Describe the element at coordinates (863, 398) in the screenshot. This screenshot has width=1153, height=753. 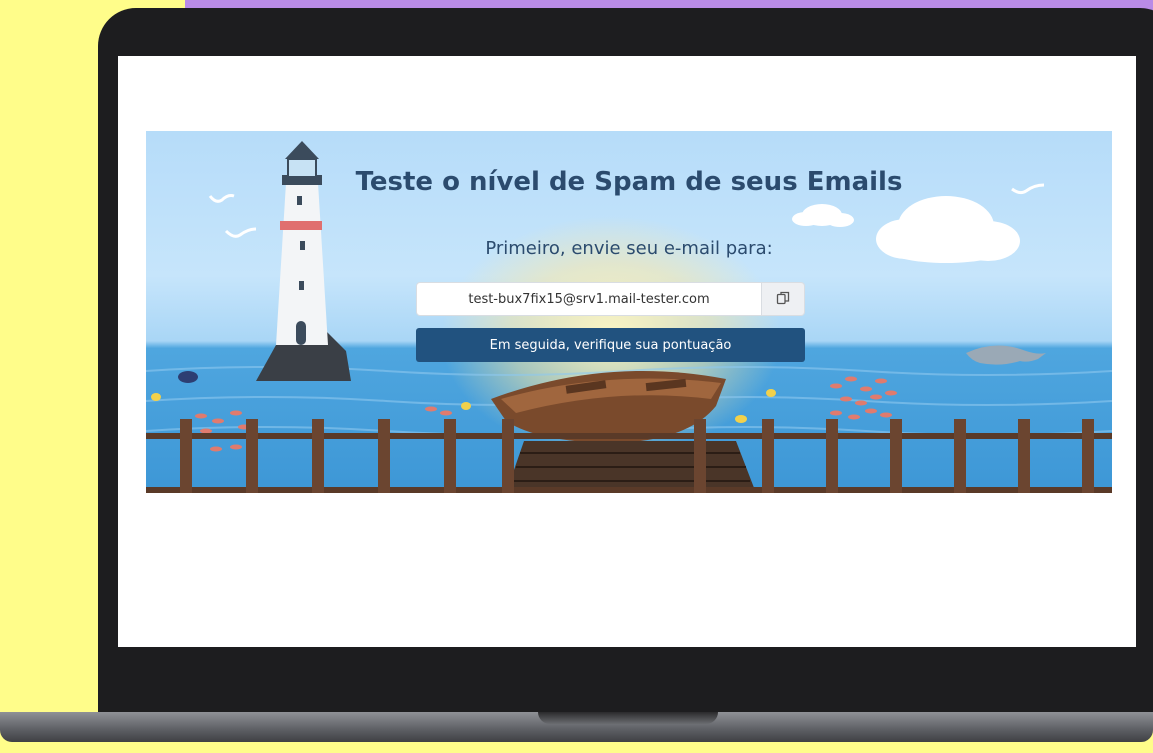
I see `fish-school-right` at that location.